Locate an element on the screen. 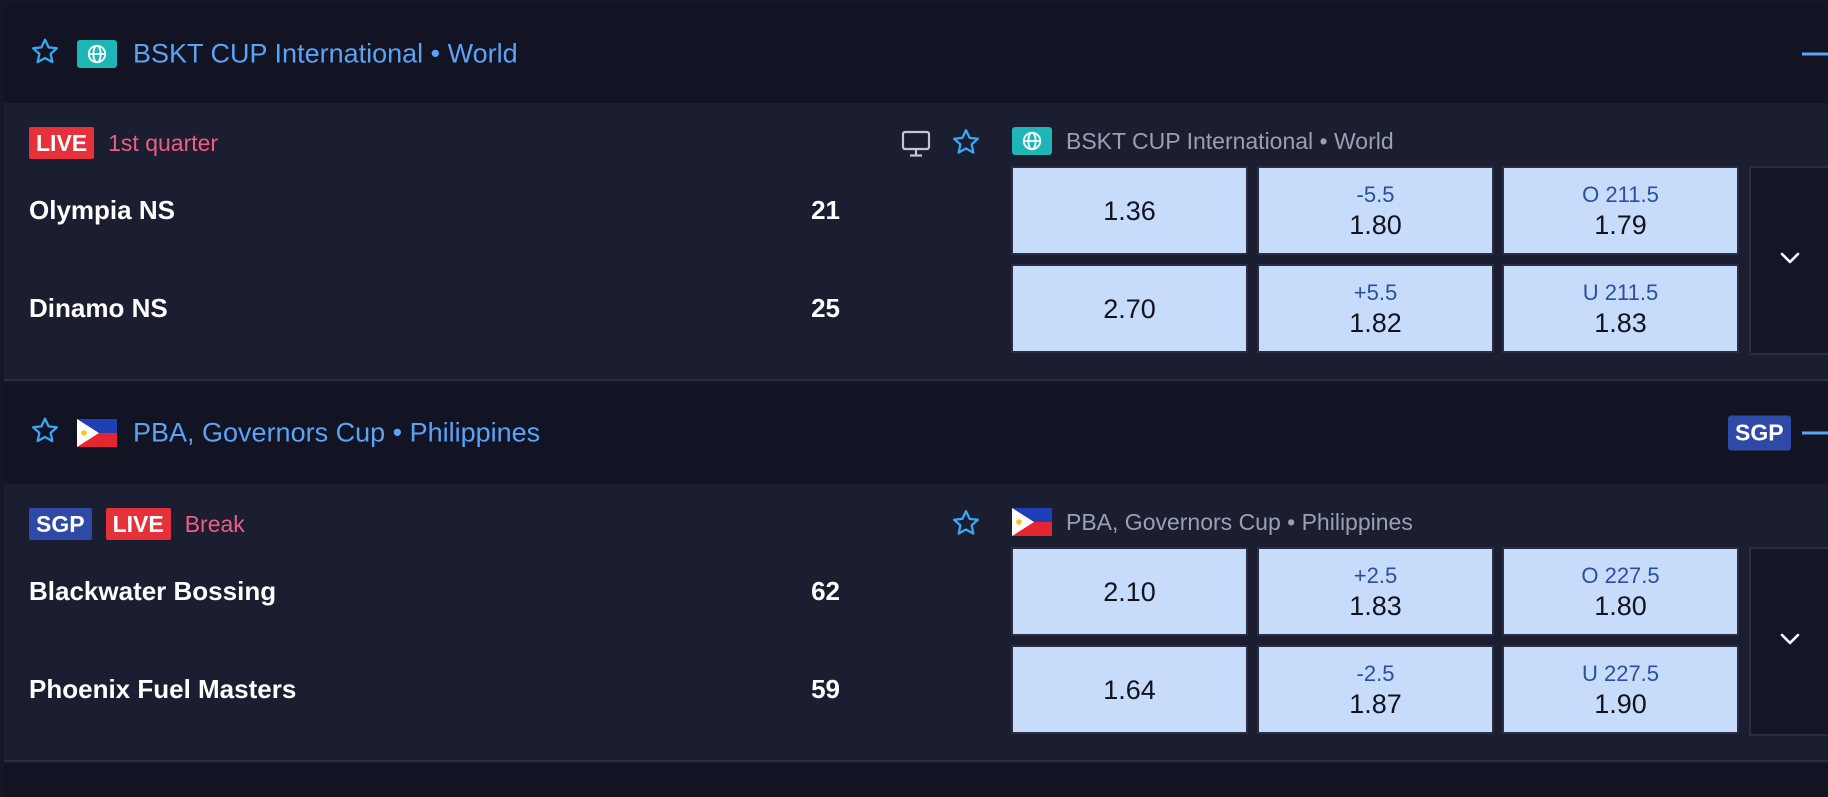  spread-odds-button: -2.5 1.87 is located at coordinates (1375, 689).